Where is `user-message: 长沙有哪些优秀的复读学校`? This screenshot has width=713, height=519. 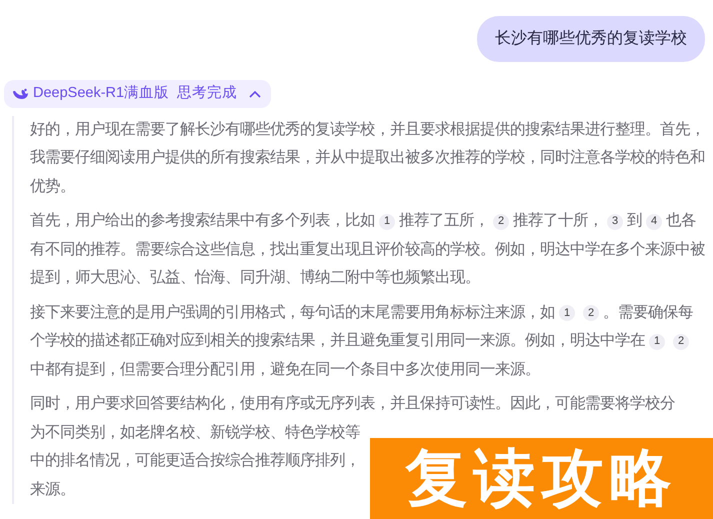
user-message: 长沙有哪些优秀的复读学校 is located at coordinates (591, 39).